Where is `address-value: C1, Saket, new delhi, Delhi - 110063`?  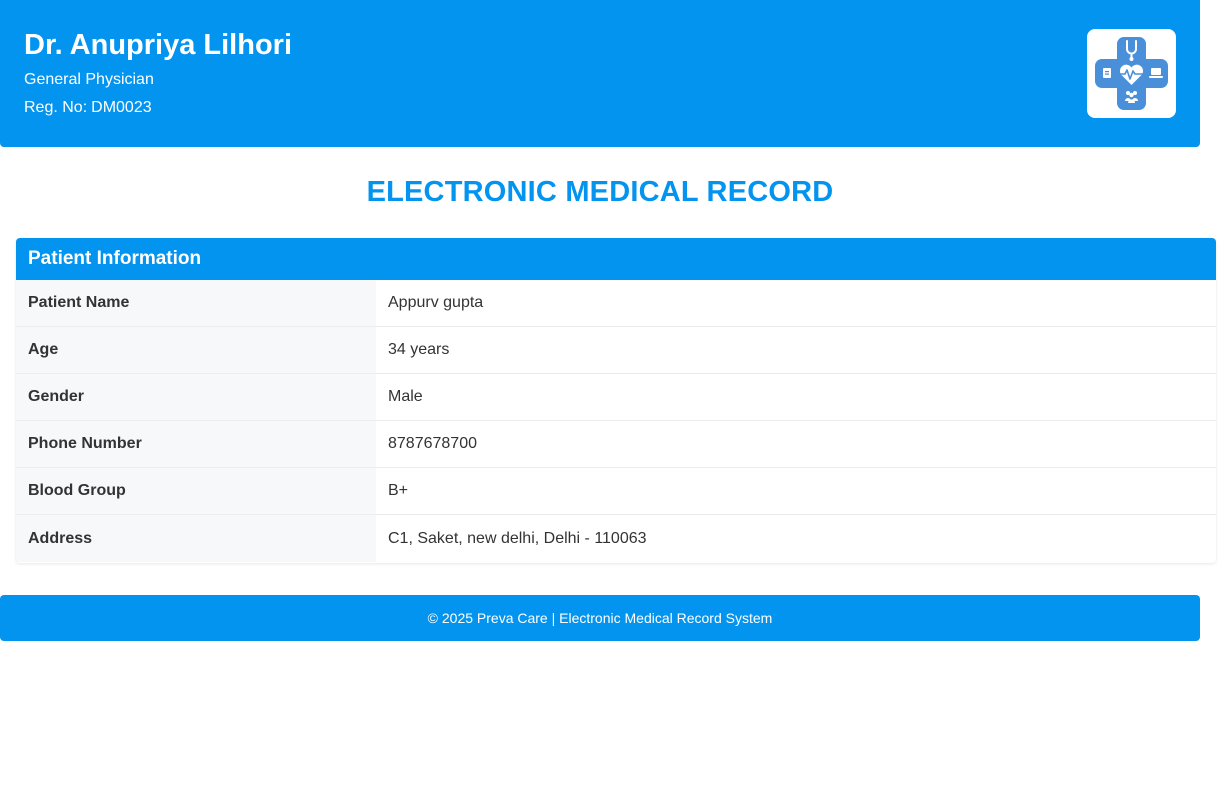 address-value: C1, Saket, new delhi, Delhi - 110063 is located at coordinates (796, 538).